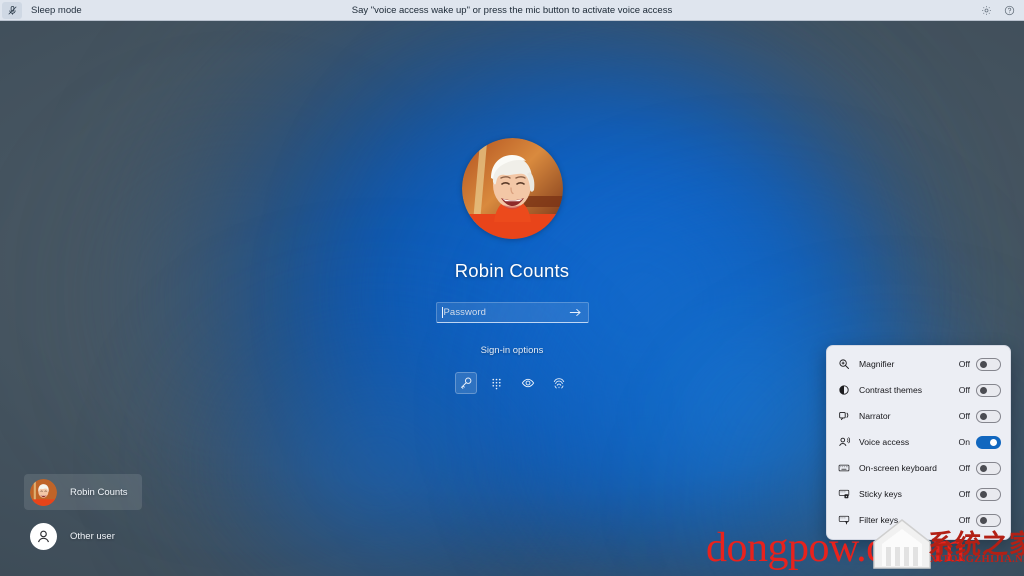  What do you see at coordinates (843, 494) in the screenshot?
I see `sticky-keys-icon` at bounding box center [843, 494].